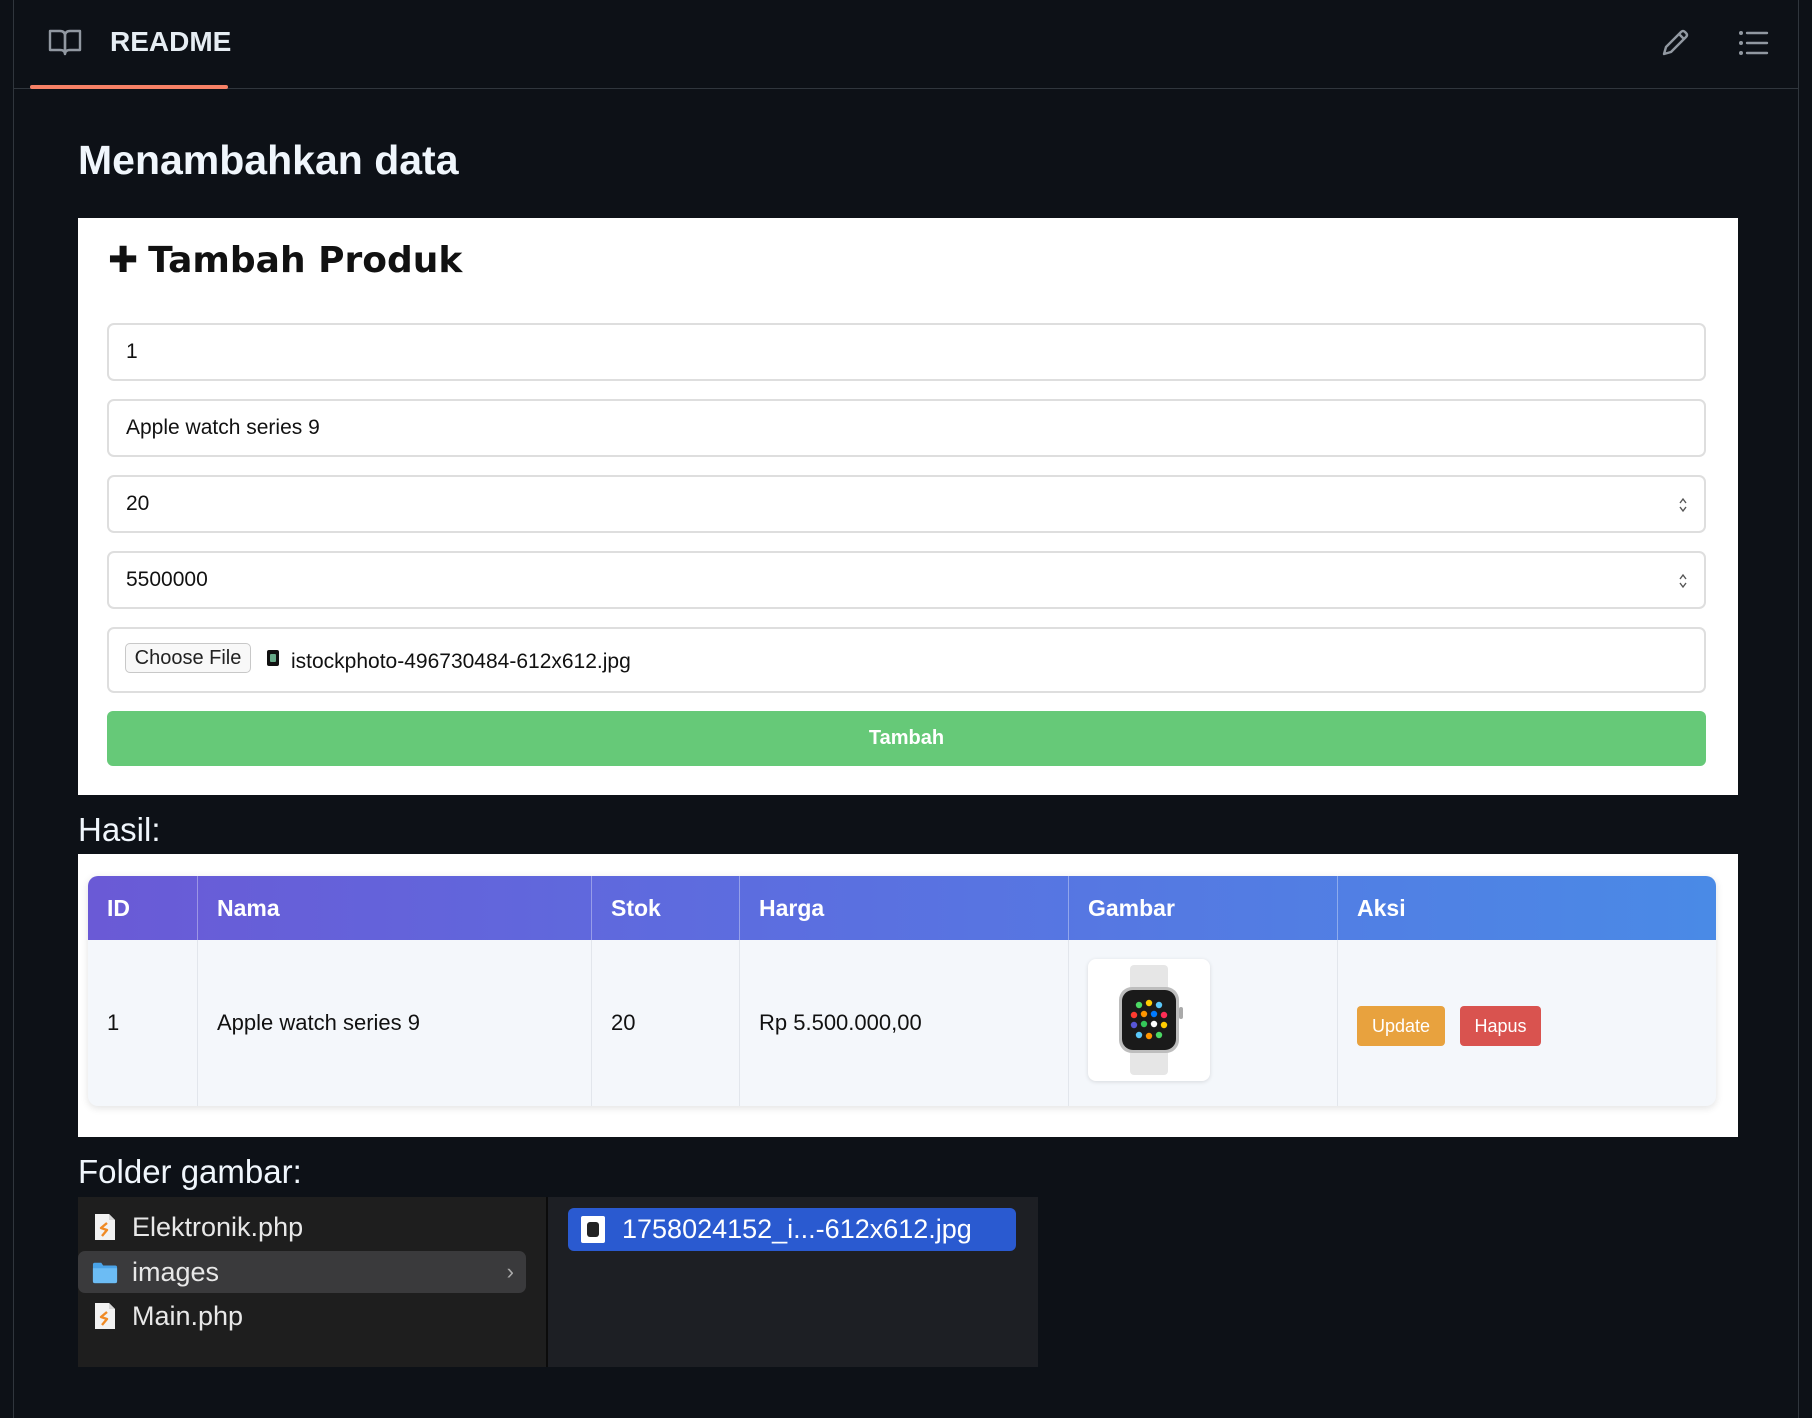  Describe the element at coordinates (1401, 1026) in the screenshot. I see `update-button: Update` at that location.